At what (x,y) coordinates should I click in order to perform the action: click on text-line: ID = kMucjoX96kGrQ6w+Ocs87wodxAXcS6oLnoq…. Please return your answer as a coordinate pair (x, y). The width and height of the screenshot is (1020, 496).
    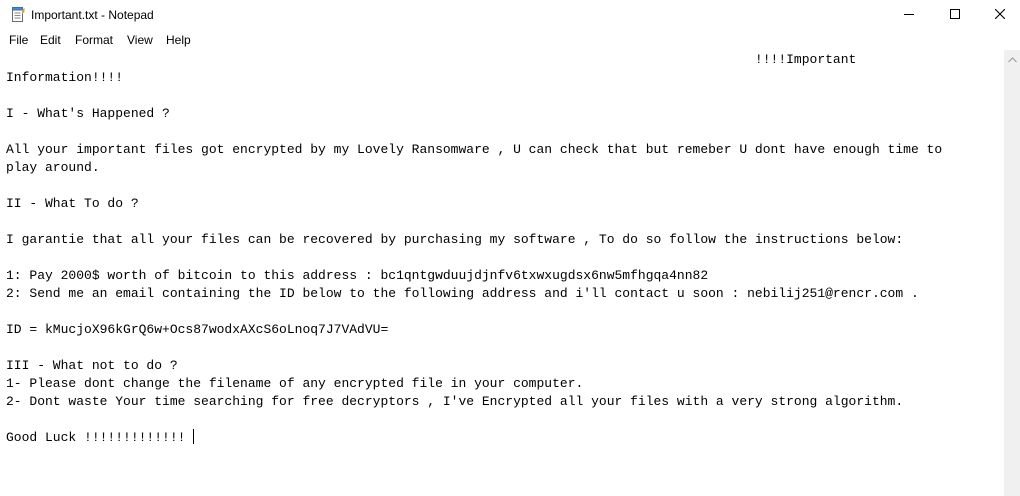
    Looking at the image, I should click on (197, 329).